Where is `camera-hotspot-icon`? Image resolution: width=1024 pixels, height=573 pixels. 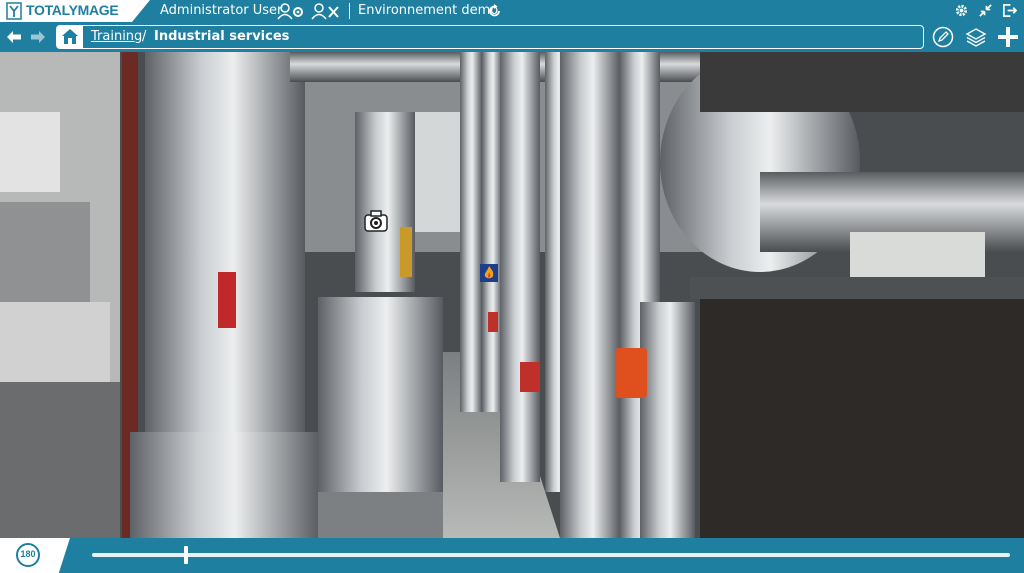 camera-hotspot-icon is located at coordinates (376, 221).